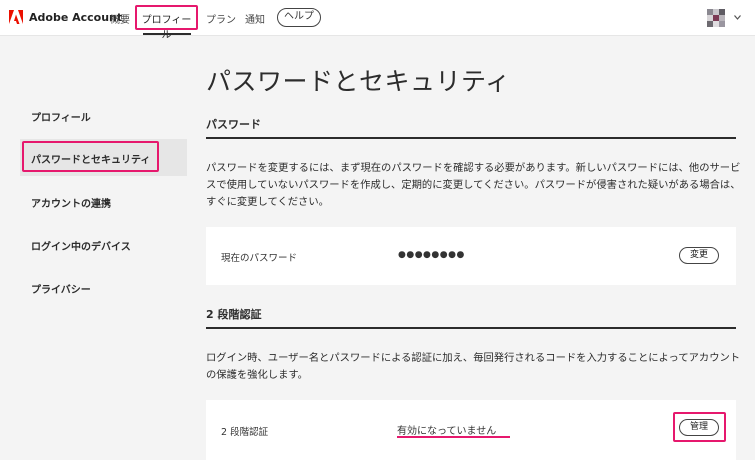  I want to click on manage-two-factor-button: 管理, so click(699, 427).